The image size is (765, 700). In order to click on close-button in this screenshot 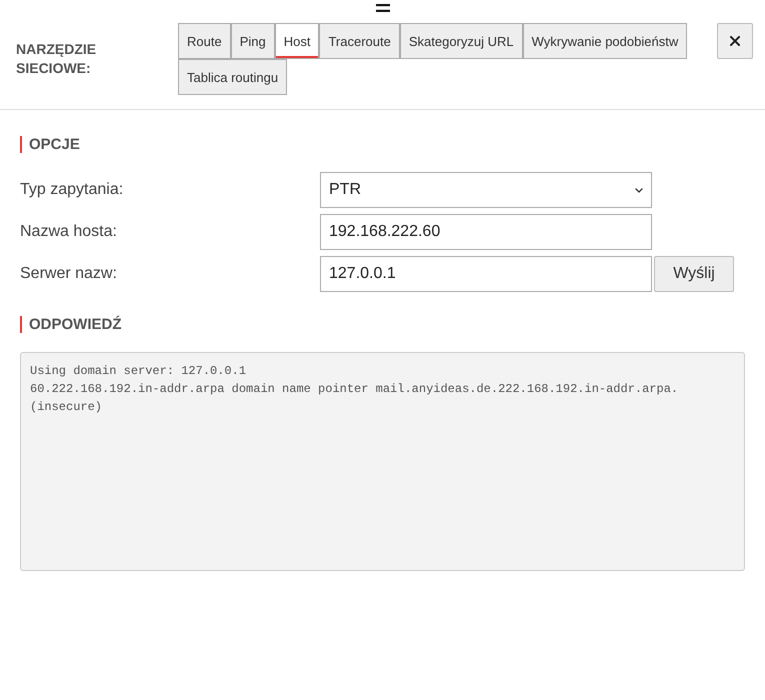, I will do `click(735, 41)`.